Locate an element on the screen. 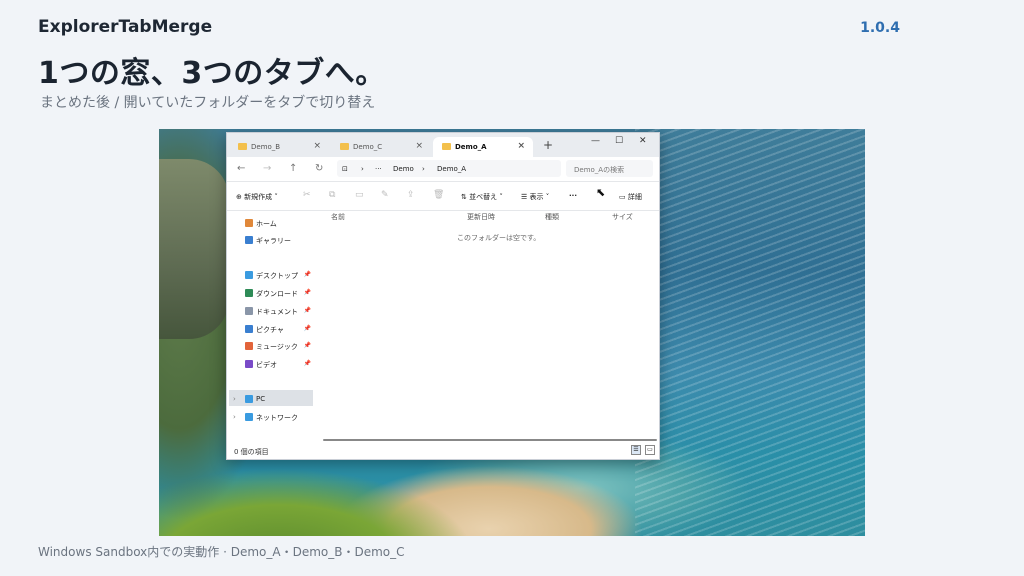 This screenshot has width=1024, height=576. sidebar-item-pictures: ピクチャ 📌 is located at coordinates (279, 329).